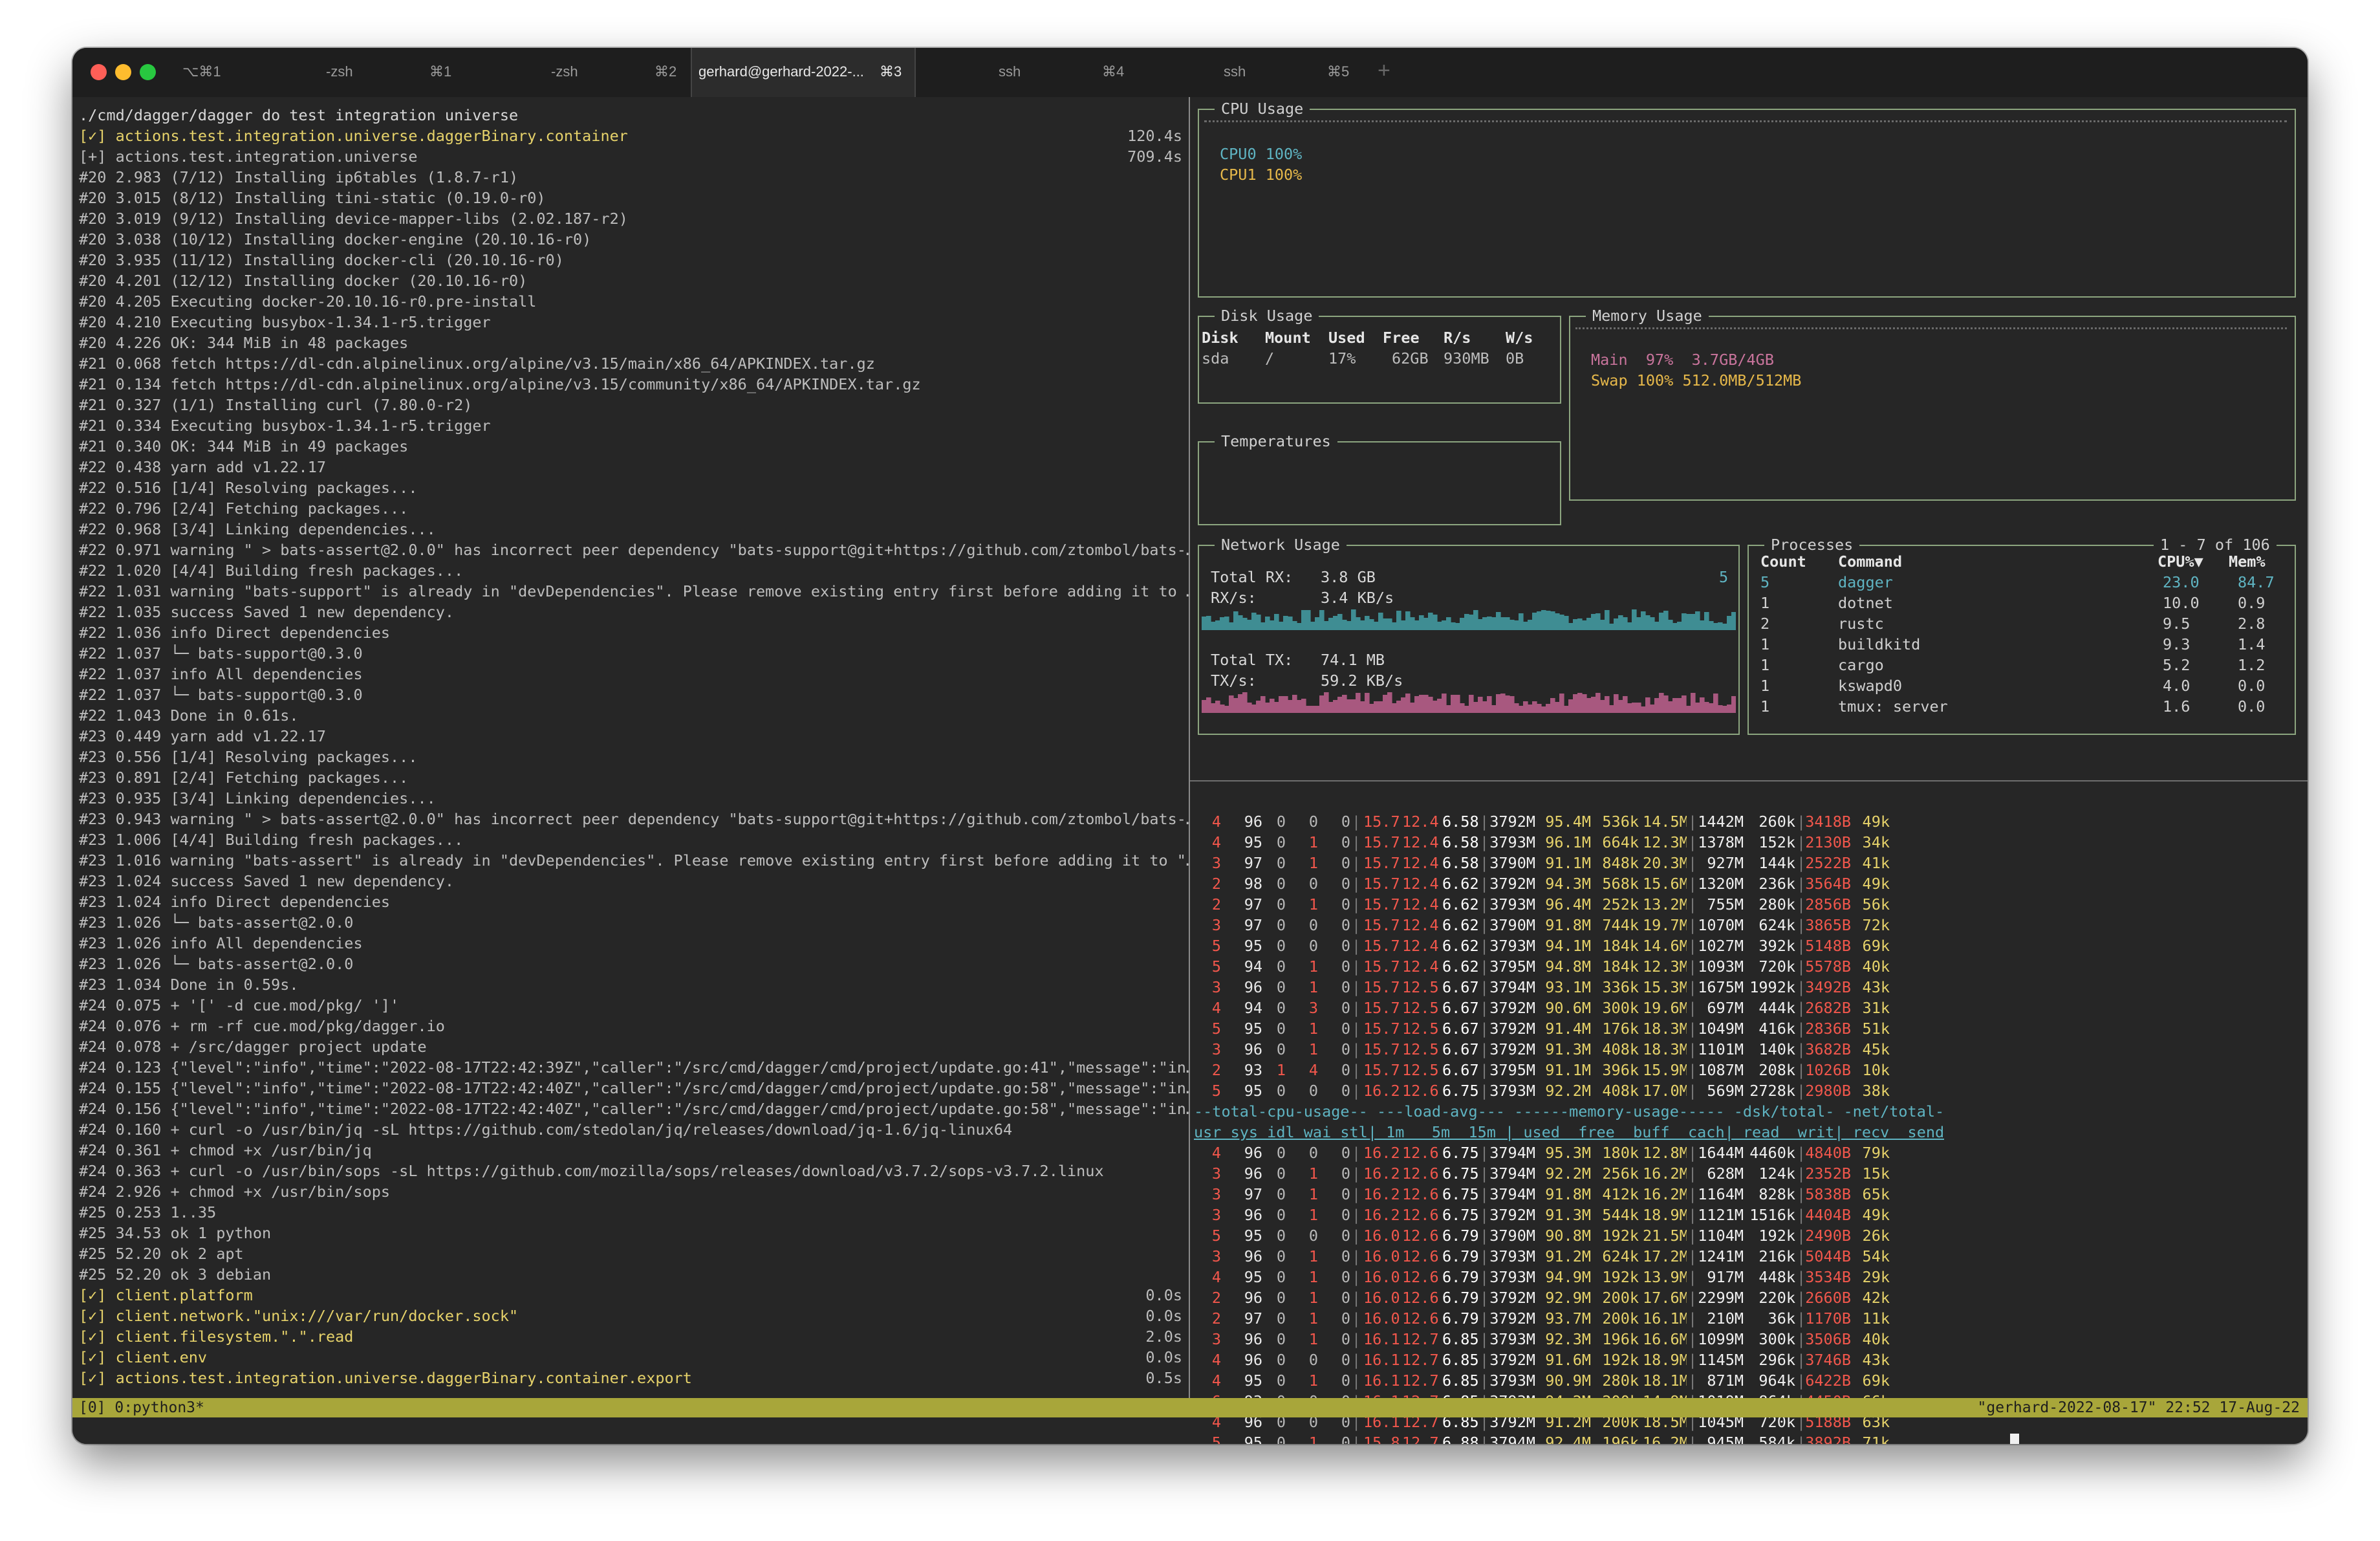  What do you see at coordinates (1313, 1029) in the screenshot?
I see `dstat-cell: 1` at bounding box center [1313, 1029].